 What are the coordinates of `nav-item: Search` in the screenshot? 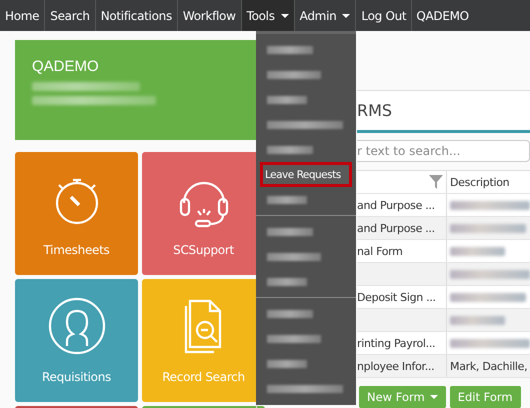 It's located at (70, 15).